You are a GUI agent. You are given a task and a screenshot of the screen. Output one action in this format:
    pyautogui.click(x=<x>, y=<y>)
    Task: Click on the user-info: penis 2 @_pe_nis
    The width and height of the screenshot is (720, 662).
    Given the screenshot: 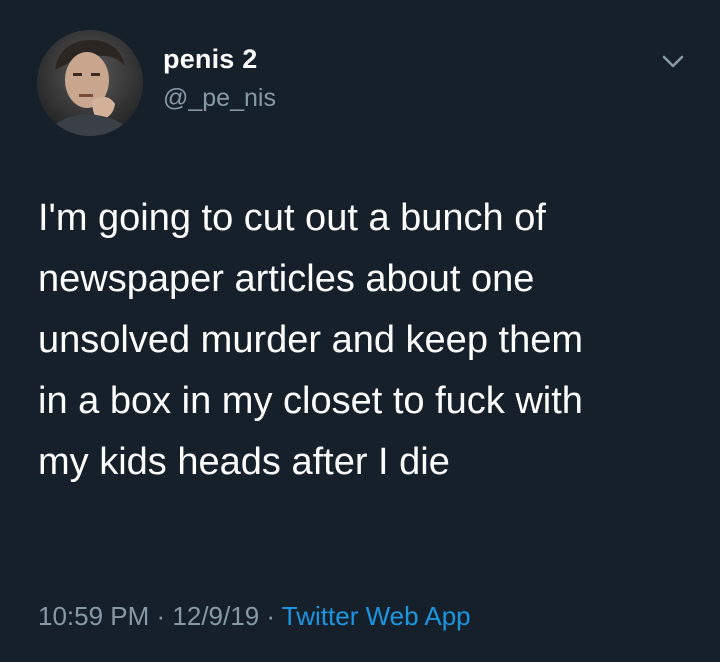 What is the action you would take?
    pyautogui.click(x=219, y=78)
    